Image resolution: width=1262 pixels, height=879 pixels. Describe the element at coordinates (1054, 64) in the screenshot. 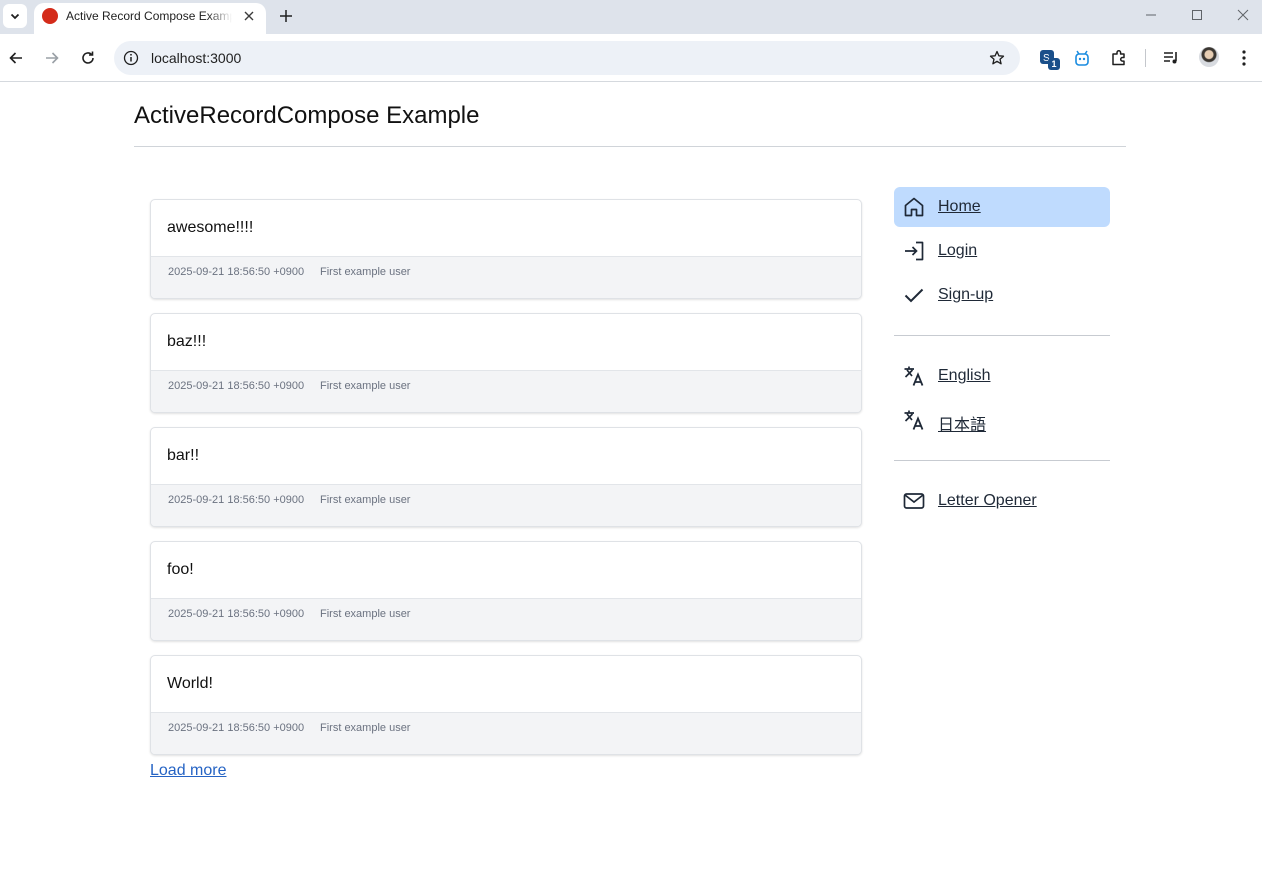

I see `extension-badge: 1` at that location.